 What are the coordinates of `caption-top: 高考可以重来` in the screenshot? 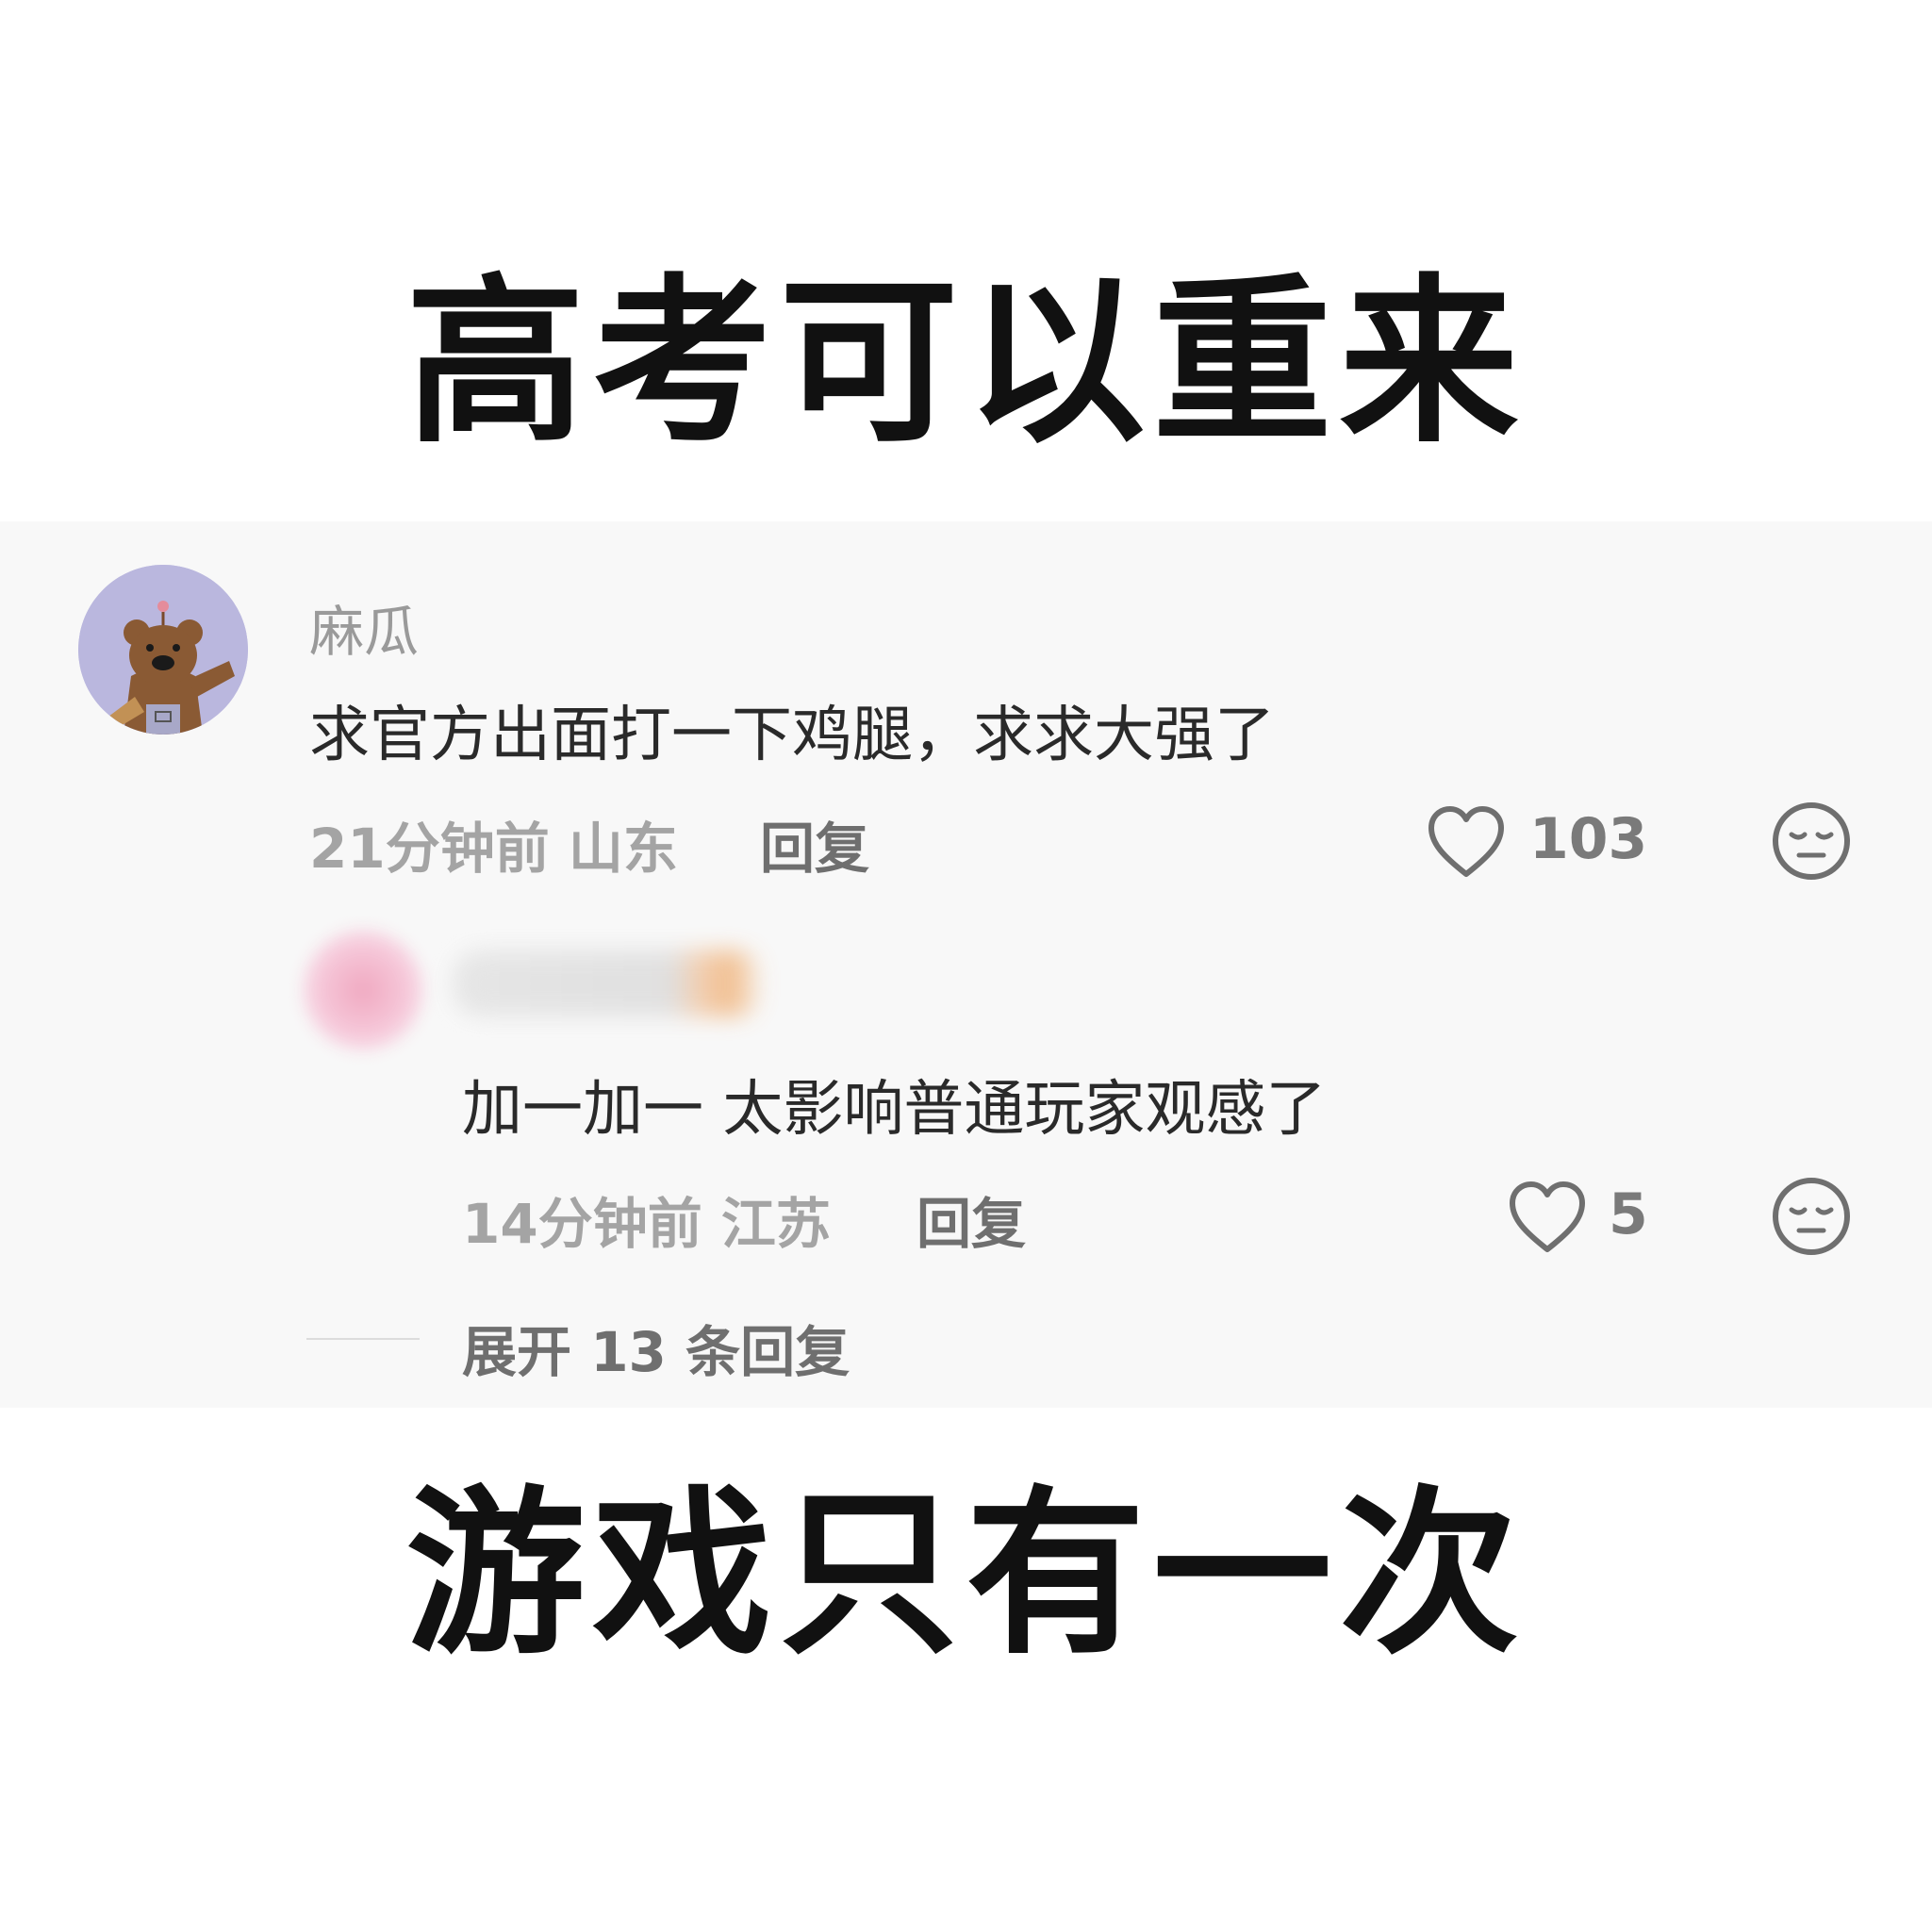 It's located at (966, 362).